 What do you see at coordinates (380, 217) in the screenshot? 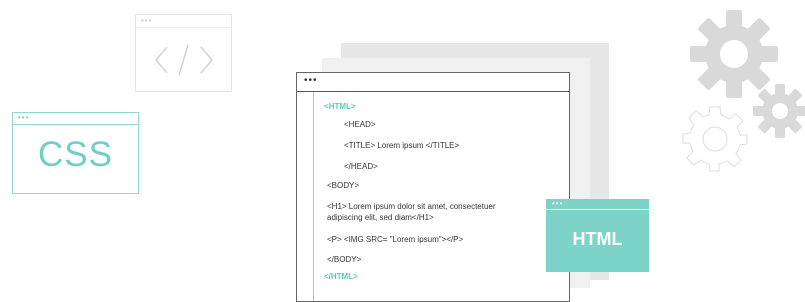
I see `code-line: adipiscing elit, sed diam</H1>` at bounding box center [380, 217].